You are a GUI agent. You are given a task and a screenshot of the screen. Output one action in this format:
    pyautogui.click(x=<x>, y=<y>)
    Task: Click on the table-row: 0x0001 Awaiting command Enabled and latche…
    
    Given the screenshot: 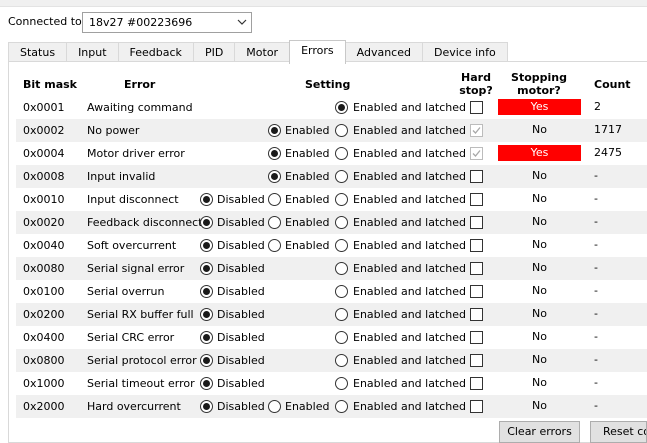 What is the action you would take?
    pyautogui.click(x=331, y=107)
    